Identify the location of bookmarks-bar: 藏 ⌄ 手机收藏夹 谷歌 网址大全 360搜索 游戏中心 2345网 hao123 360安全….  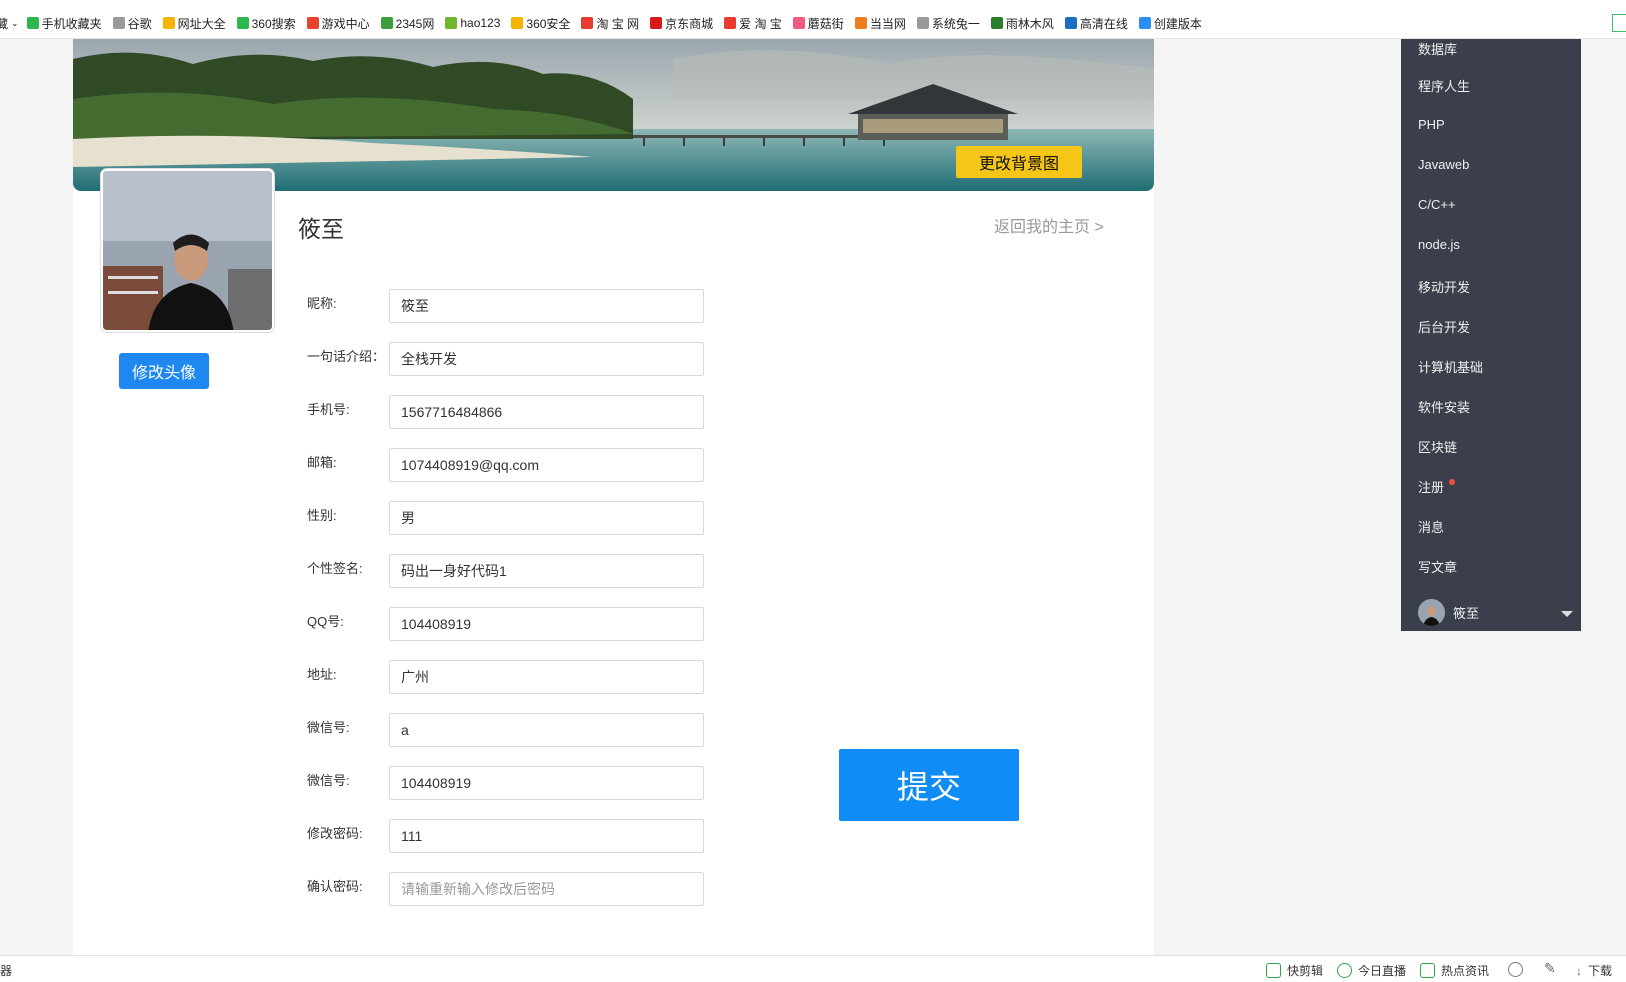
(813, 23).